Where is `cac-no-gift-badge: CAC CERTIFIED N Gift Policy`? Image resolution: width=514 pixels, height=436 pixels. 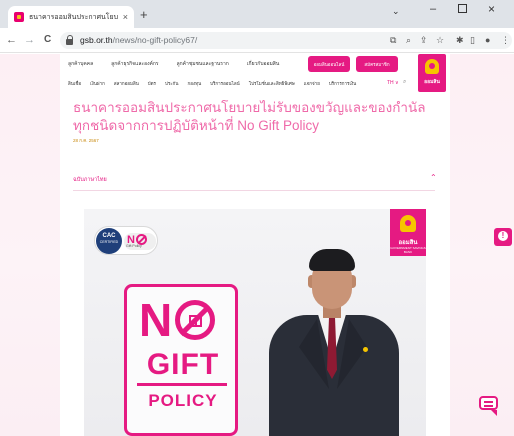
cac-no-gift-badge: CAC CERTIFIED N Gift Policy is located at coordinates (126, 240).